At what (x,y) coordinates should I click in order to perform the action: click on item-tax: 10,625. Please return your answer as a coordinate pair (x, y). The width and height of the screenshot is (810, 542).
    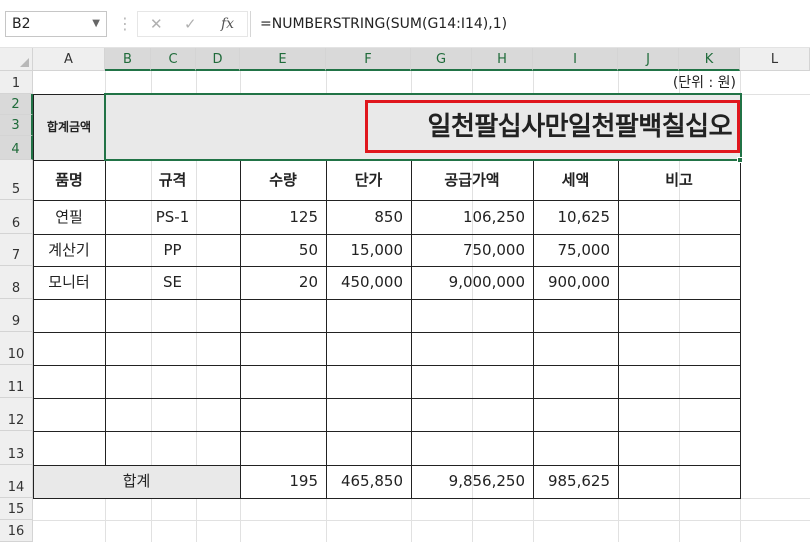
    Looking at the image, I should click on (575, 217).